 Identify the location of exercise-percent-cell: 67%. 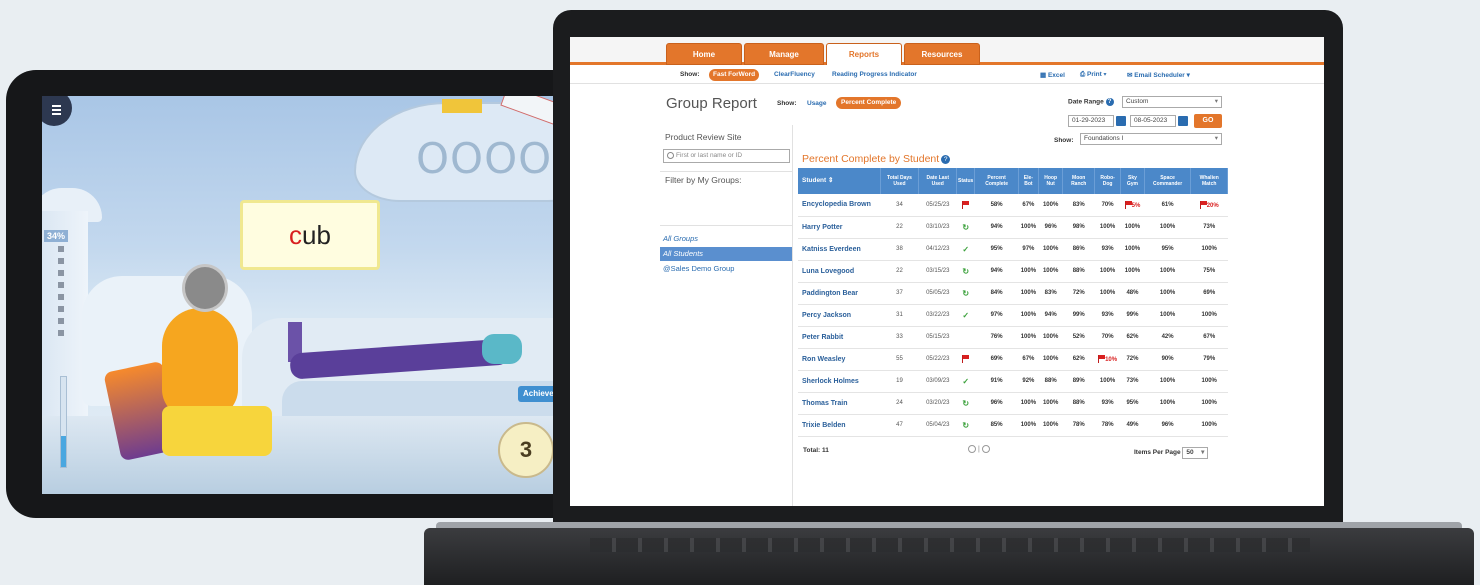
(1028, 359).